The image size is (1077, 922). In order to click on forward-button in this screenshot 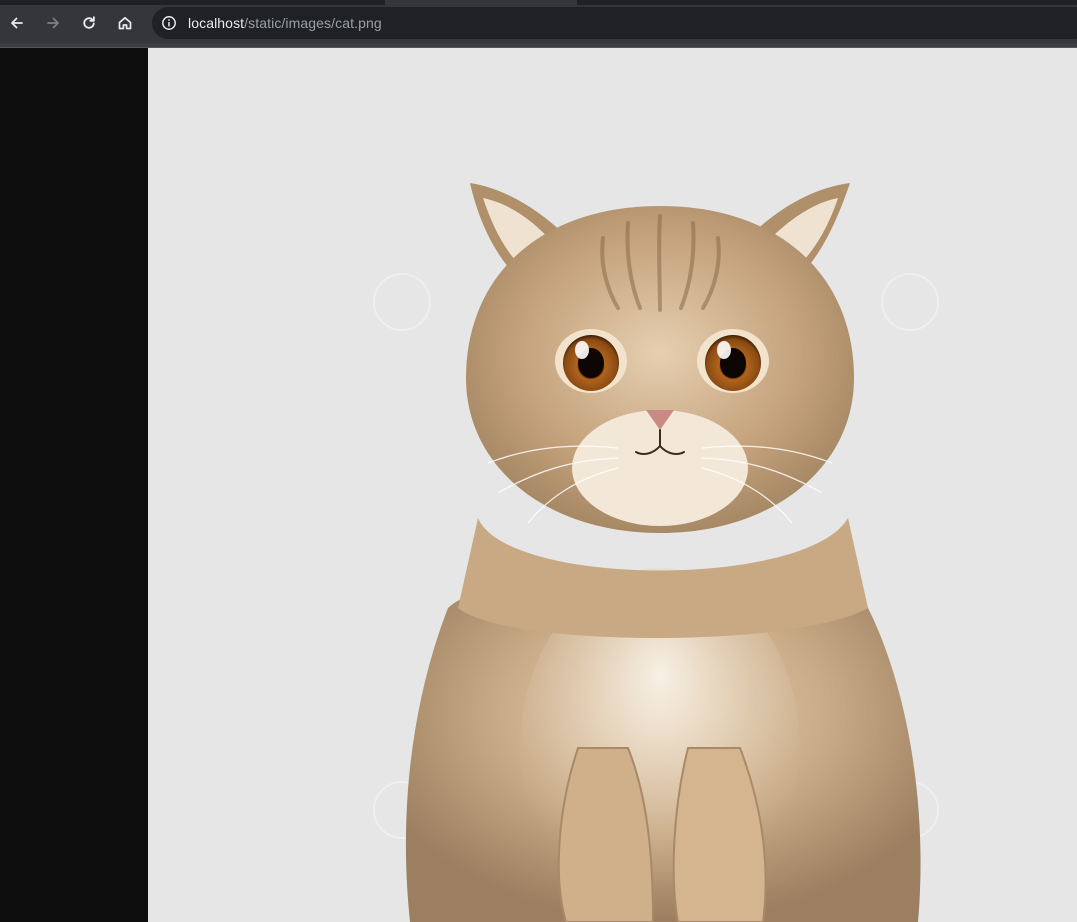, I will do `click(53, 23)`.